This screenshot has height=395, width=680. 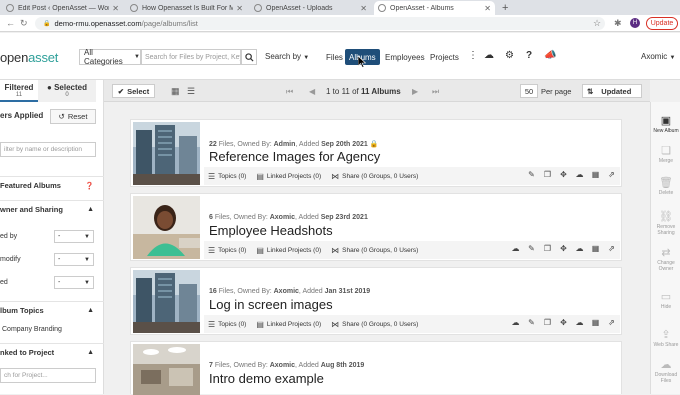 What do you see at coordinates (662, 23) in the screenshot?
I see `update-button: Update` at bounding box center [662, 23].